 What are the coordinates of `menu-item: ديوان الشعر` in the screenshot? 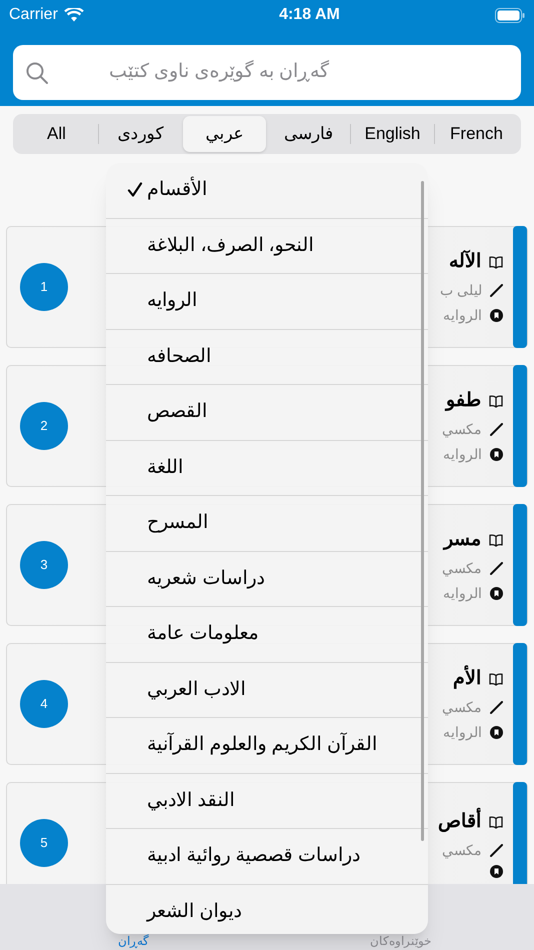 It's located at (267, 909).